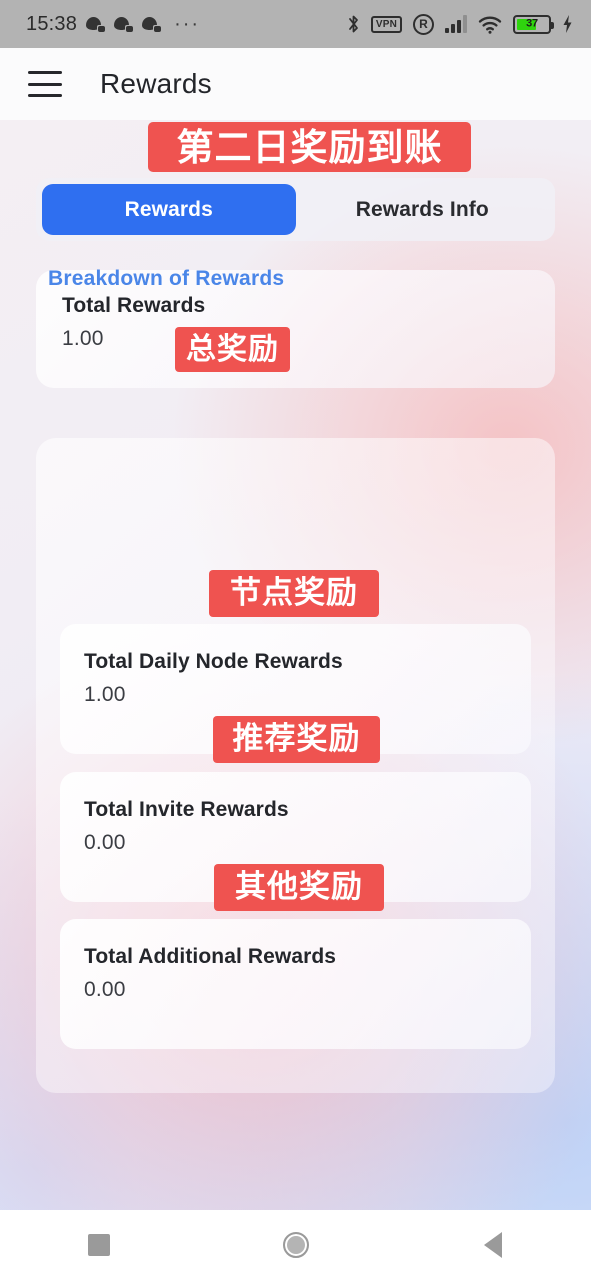  I want to click on bluetooth-icon, so click(353, 24).